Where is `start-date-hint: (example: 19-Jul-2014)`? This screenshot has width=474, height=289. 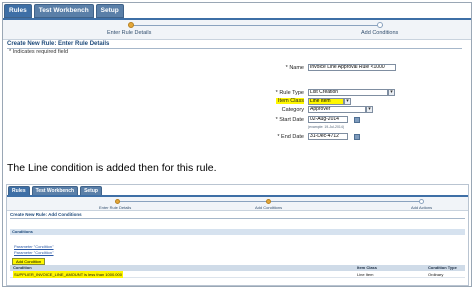
start-date-hint: (example: 19-Jul-2014) is located at coordinates (326, 127).